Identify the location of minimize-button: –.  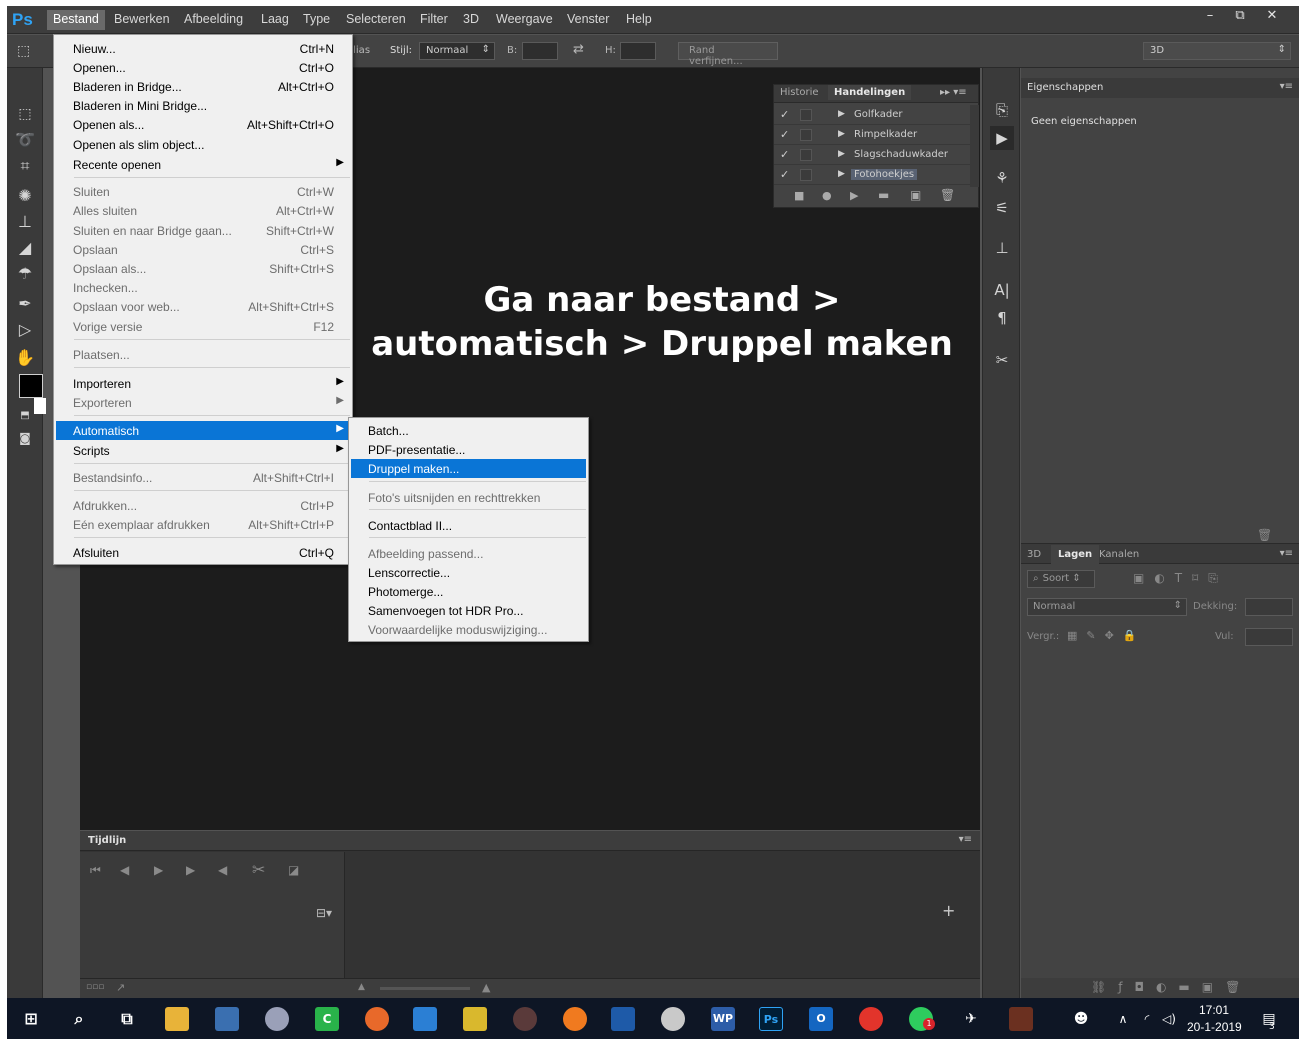
(1210, 17).